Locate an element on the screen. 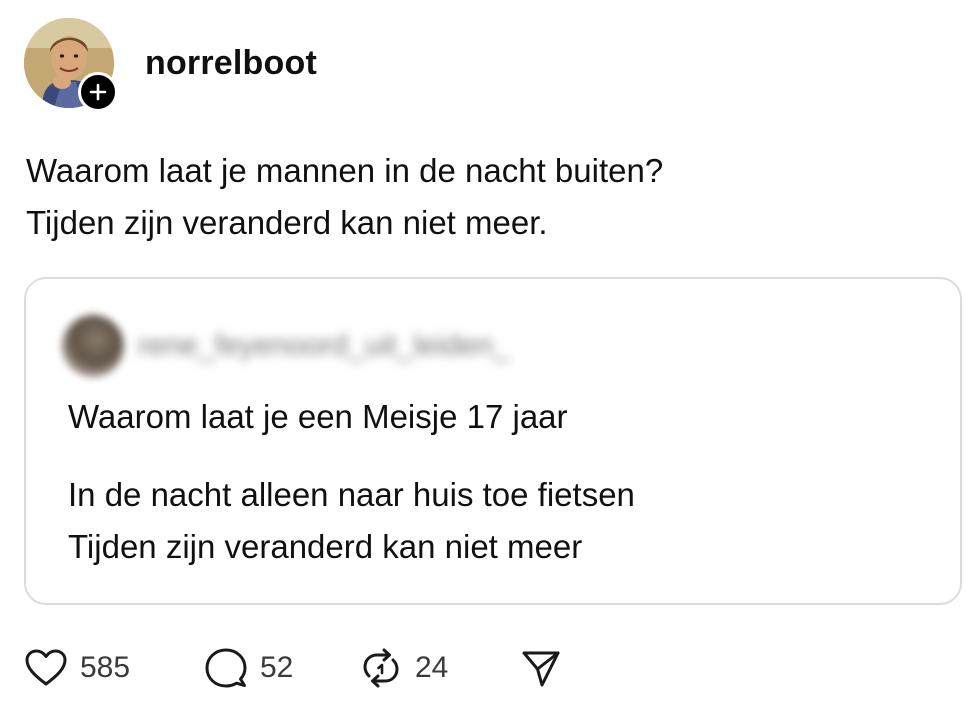 This screenshot has height=710, width=980. comment-bubble-icon is located at coordinates (226, 668).